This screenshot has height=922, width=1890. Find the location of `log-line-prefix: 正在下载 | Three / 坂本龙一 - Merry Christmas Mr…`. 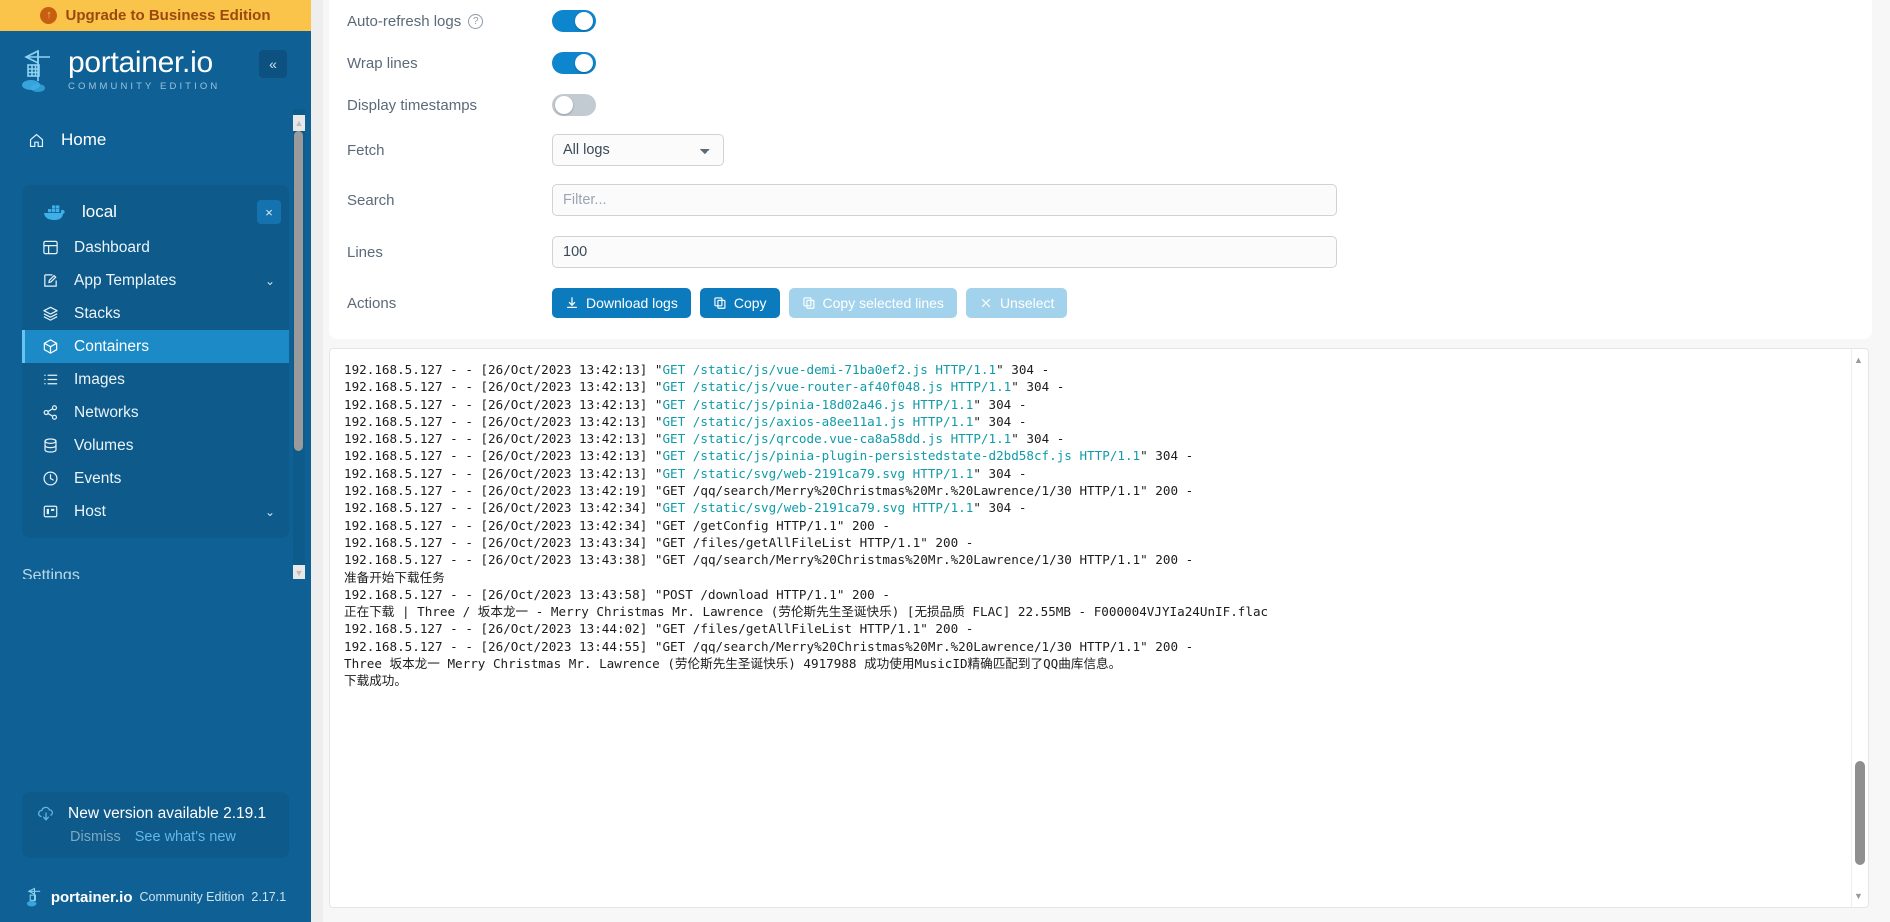

log-line-prefix: 正在下载 | Three / 坂本龙一 - Merry Christmas Mr… is located at coordinates (806, 612).